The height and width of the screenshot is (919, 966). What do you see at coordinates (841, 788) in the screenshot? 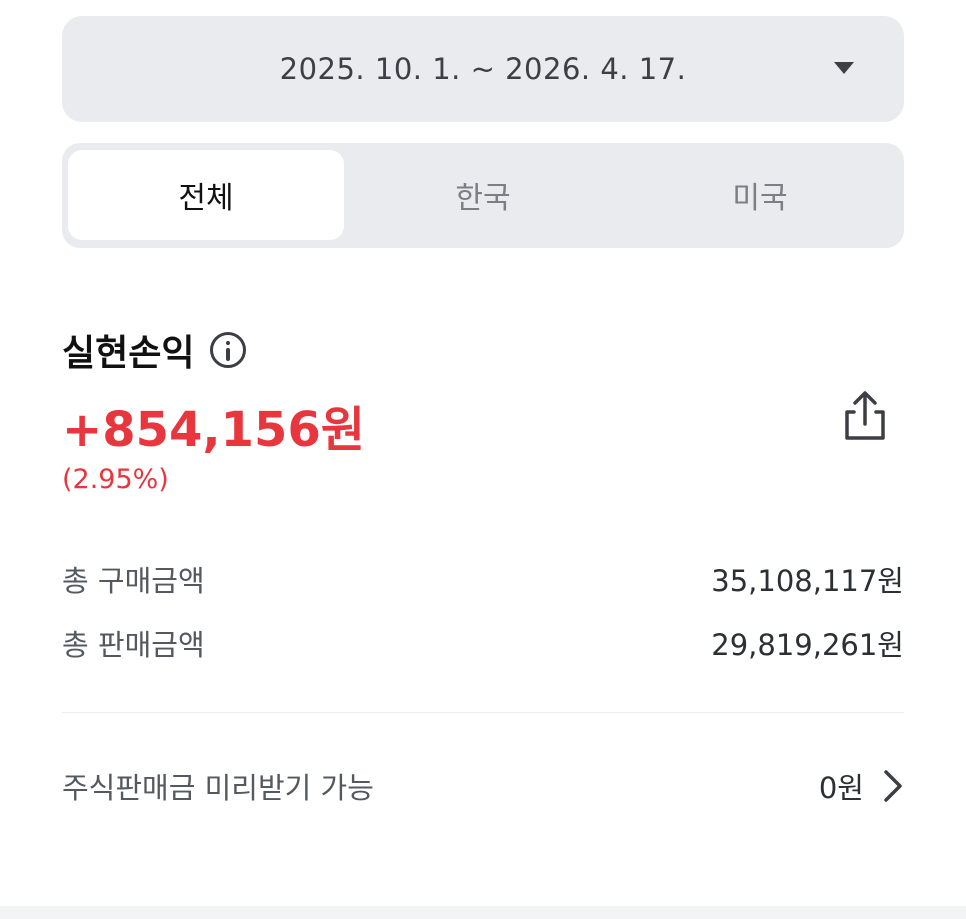
I see `advance-value: 0원` at bounding box center [841, 788].